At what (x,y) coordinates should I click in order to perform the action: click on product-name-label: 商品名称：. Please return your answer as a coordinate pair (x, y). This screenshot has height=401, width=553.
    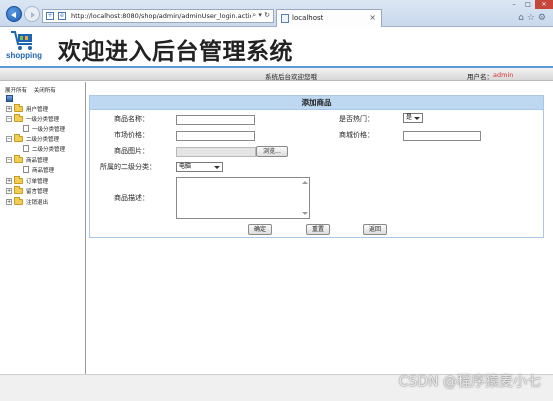
    Looking at the image, I should click on (131, 119).